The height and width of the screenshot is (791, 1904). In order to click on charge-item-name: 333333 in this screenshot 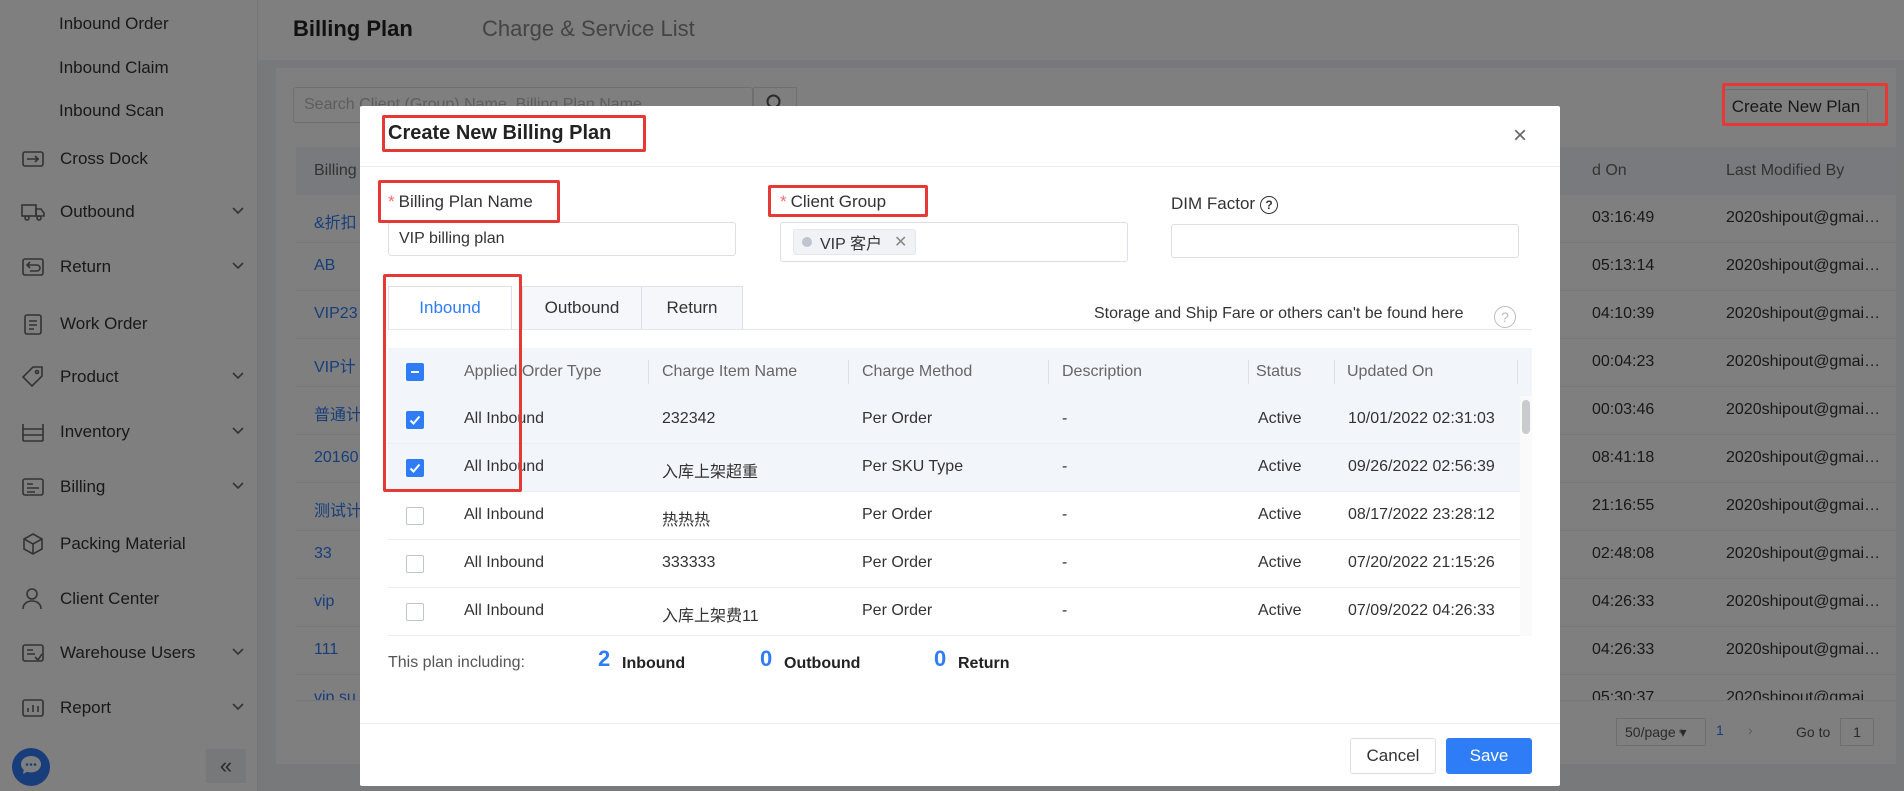, I will do `click(689, 562)`.